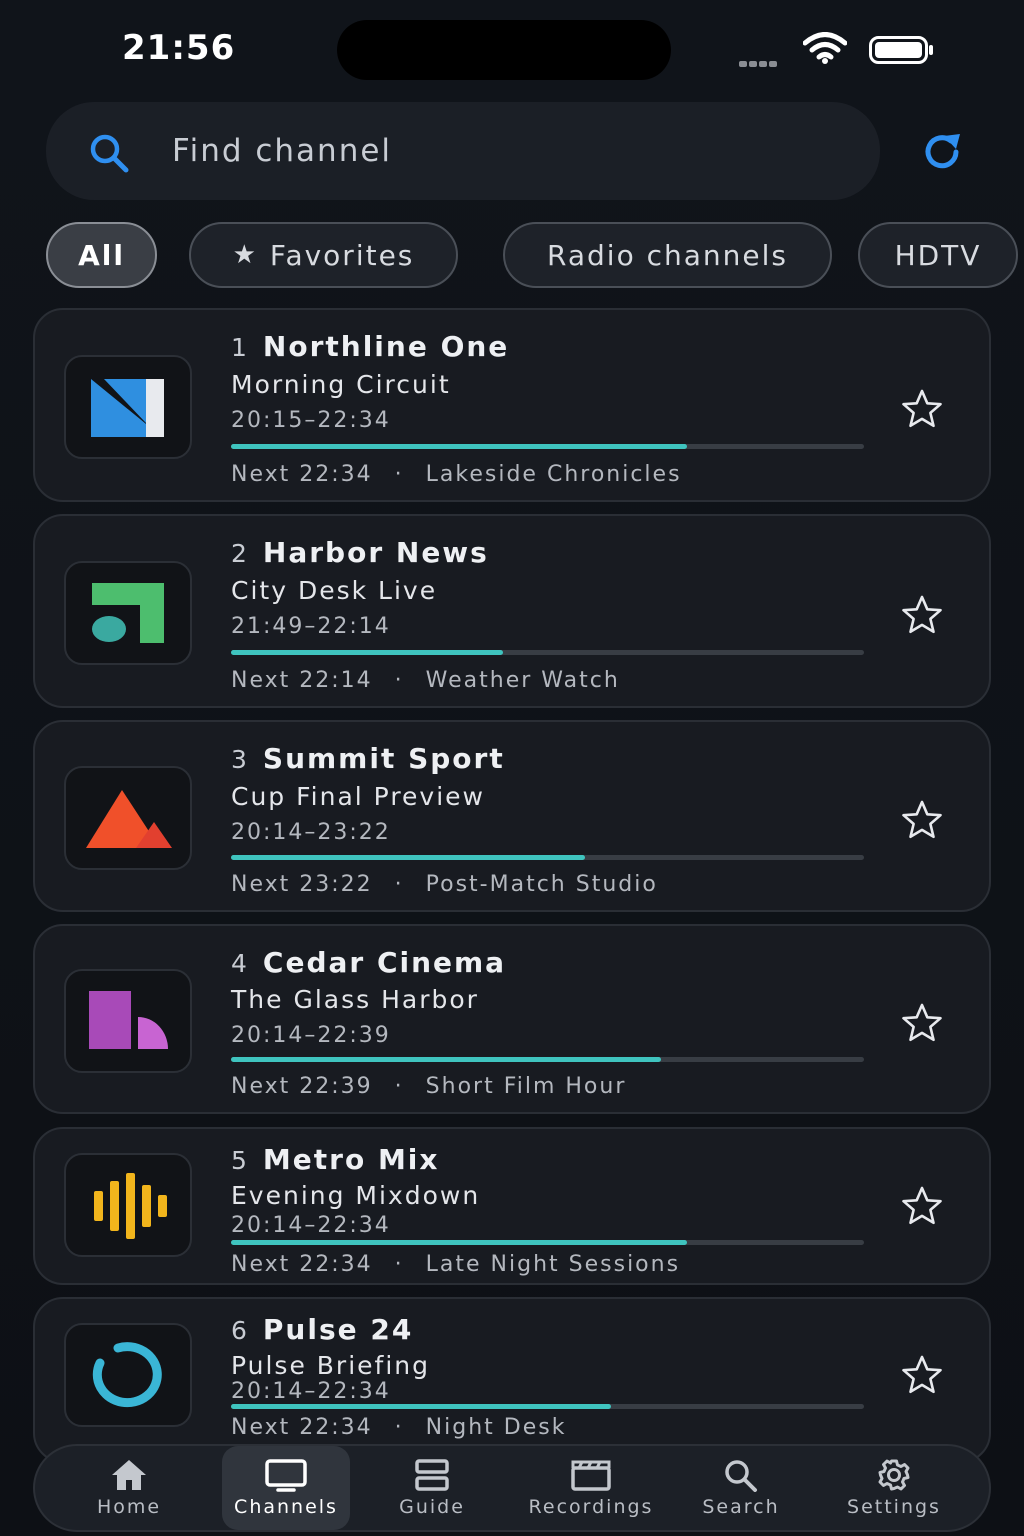 This screenshot has width=1024, height=1536. Describe the element at coordinates (128, 1205) in the screenshot. I see `metro-logo` at that location.